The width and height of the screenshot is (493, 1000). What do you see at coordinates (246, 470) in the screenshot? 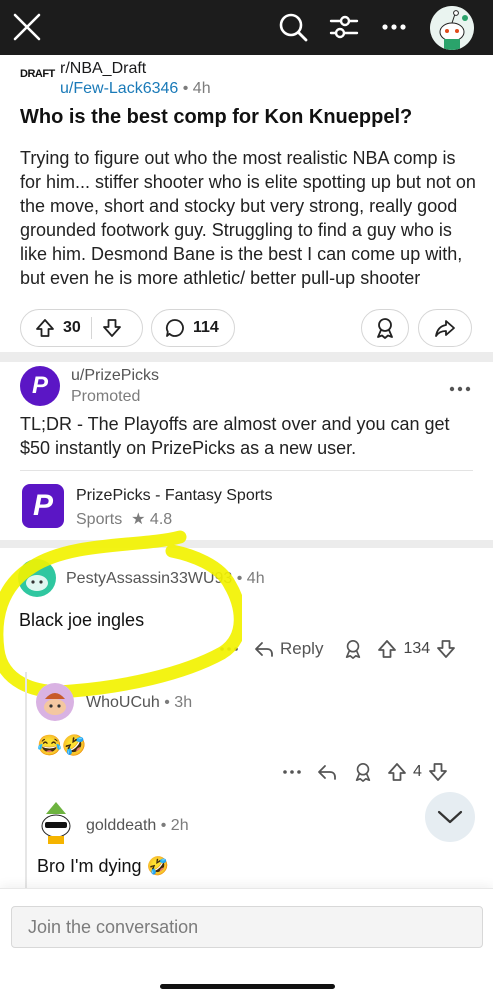
I see `promo-divider` at bounding box center [246, 470].